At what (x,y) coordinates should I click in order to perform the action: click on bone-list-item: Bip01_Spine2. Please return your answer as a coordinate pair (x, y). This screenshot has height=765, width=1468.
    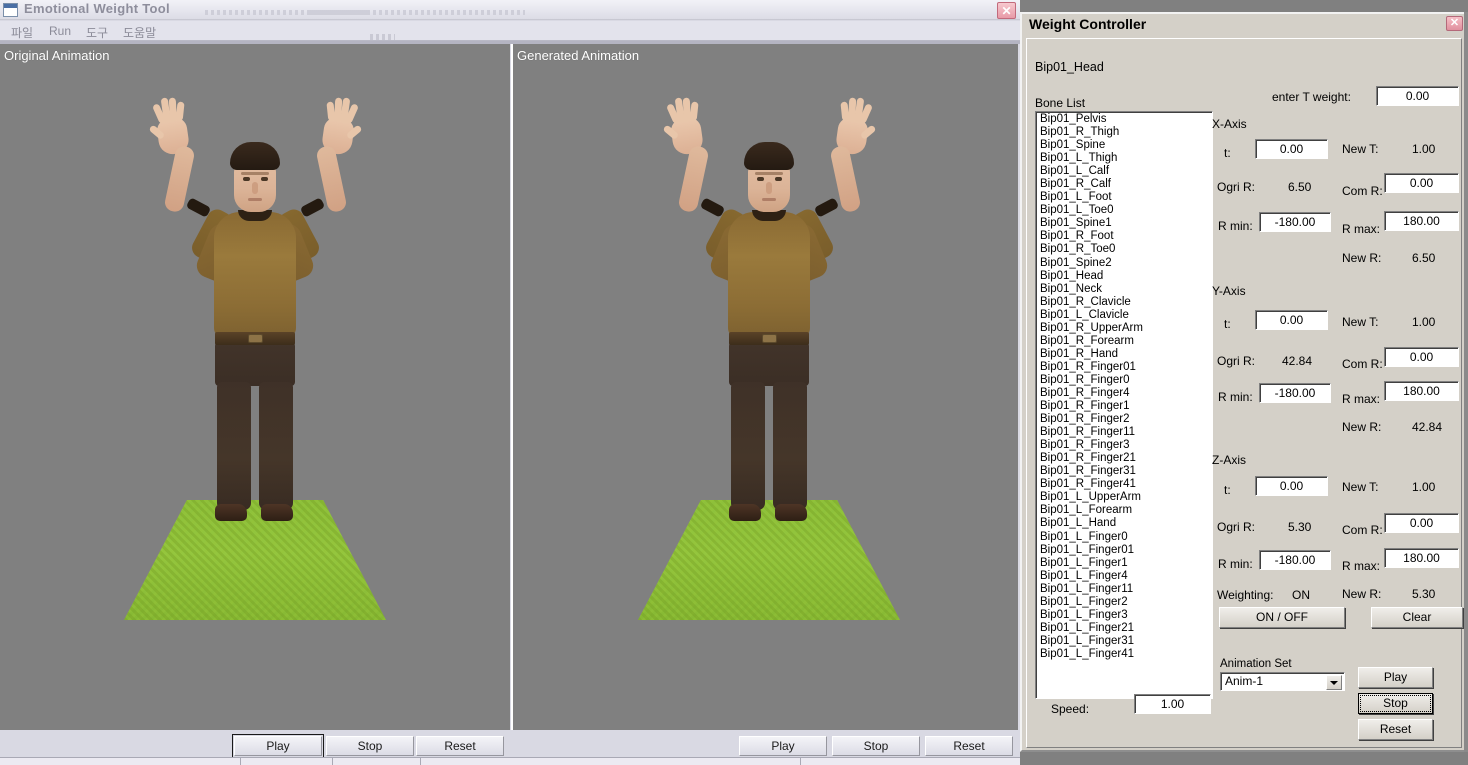
    Looking at the image, I should click on (1125, 263).